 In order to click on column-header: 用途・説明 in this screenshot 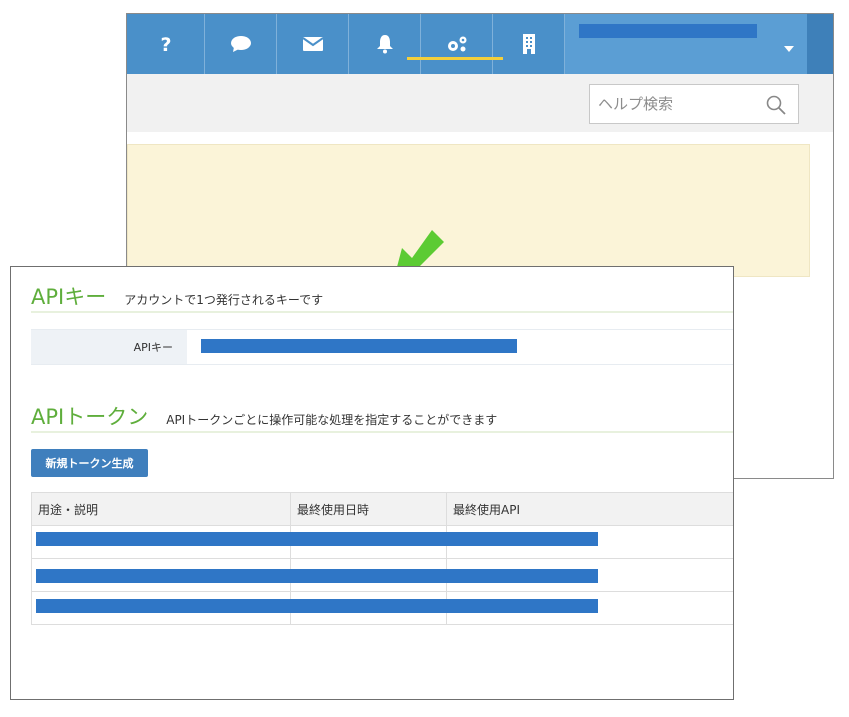, I will do `click(161, 509)`.